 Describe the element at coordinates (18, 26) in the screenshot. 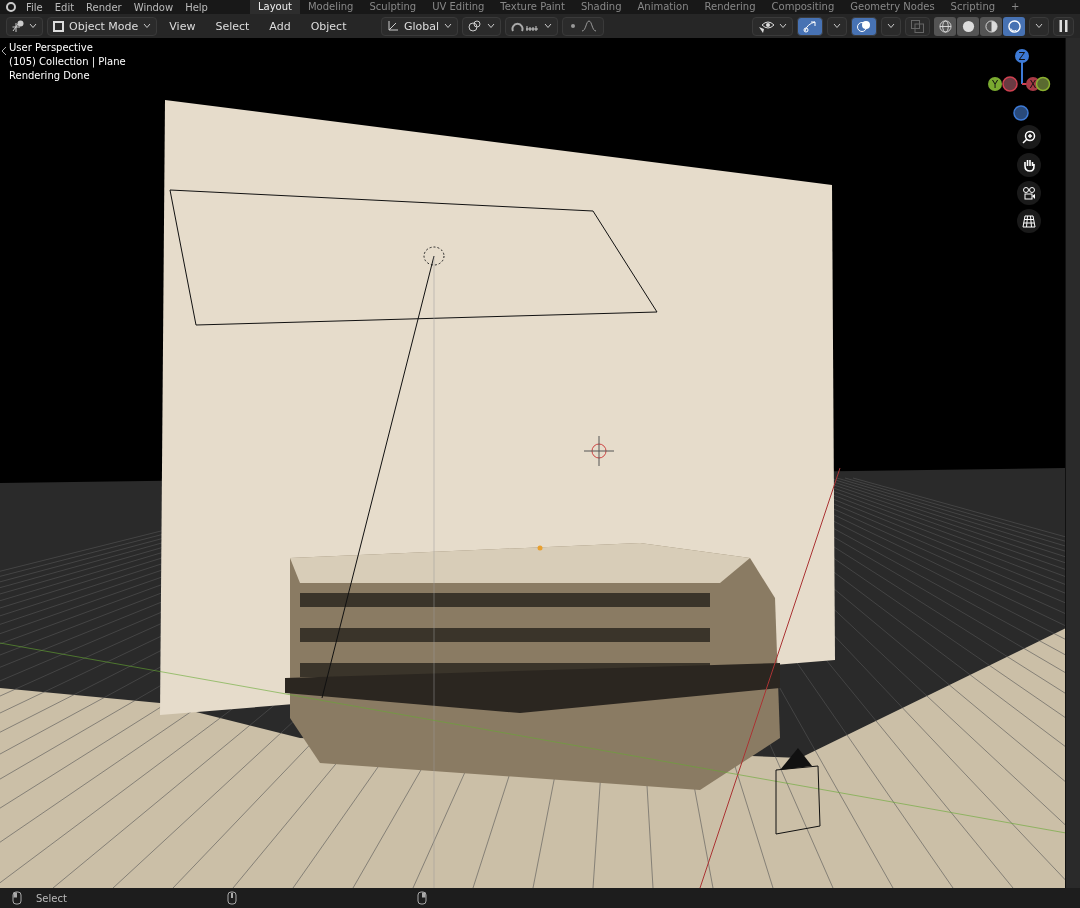

I see `editor-type-icon` at that location.